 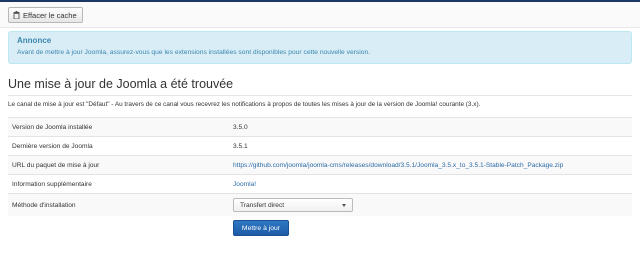 I want to click on table-row: Version de Joomla installée 3.5.0, so click(x=320, y=126).